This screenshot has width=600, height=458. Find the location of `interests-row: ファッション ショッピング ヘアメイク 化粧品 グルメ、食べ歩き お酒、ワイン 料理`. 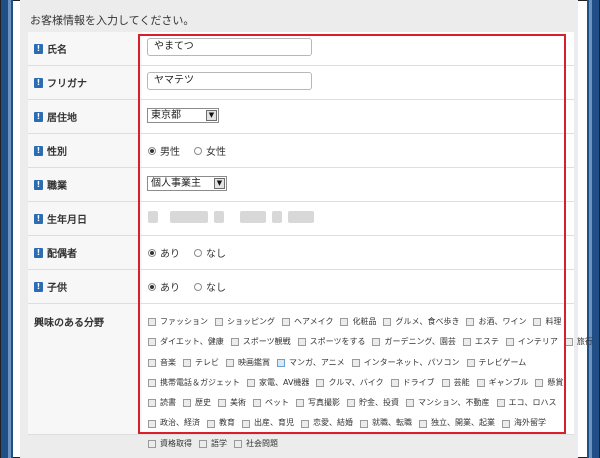

interests-row: ファッション ショッピング ヘアメイク 化粧品 グルメ、食べ歩き お酒、ワイン 料理 is located at coordinates (359, 323).